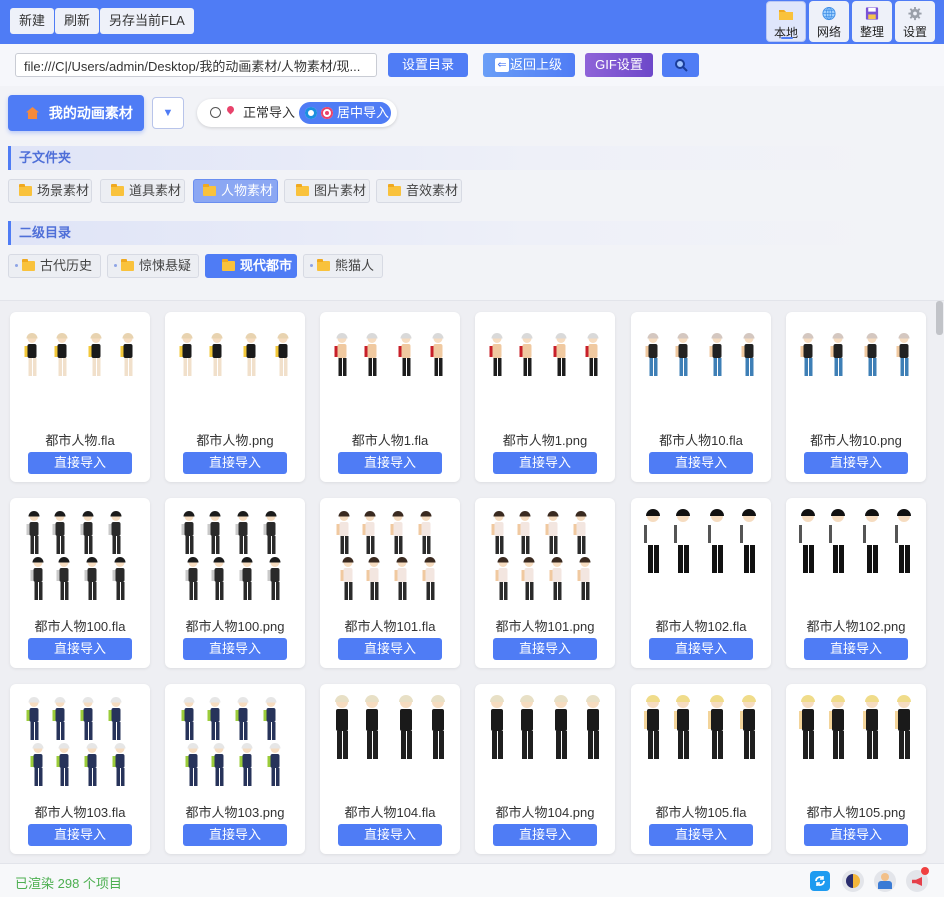  I want to click on level2-chip-ancient: 古代历史, so click(54, 266).